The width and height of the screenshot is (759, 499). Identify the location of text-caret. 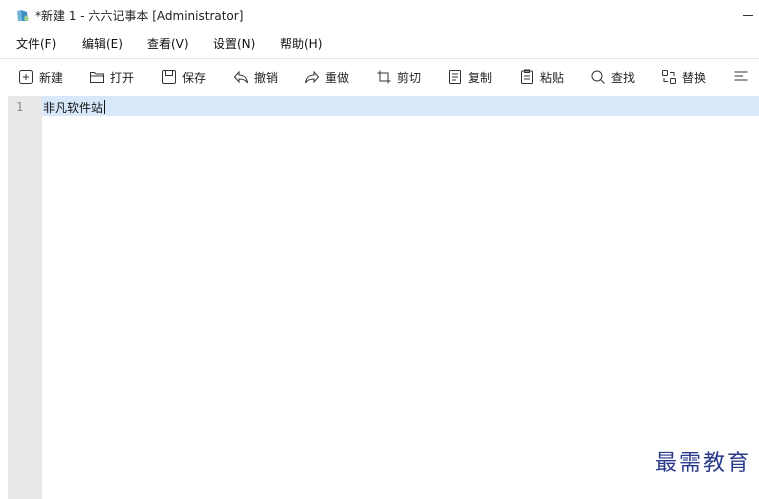
(105, 107).